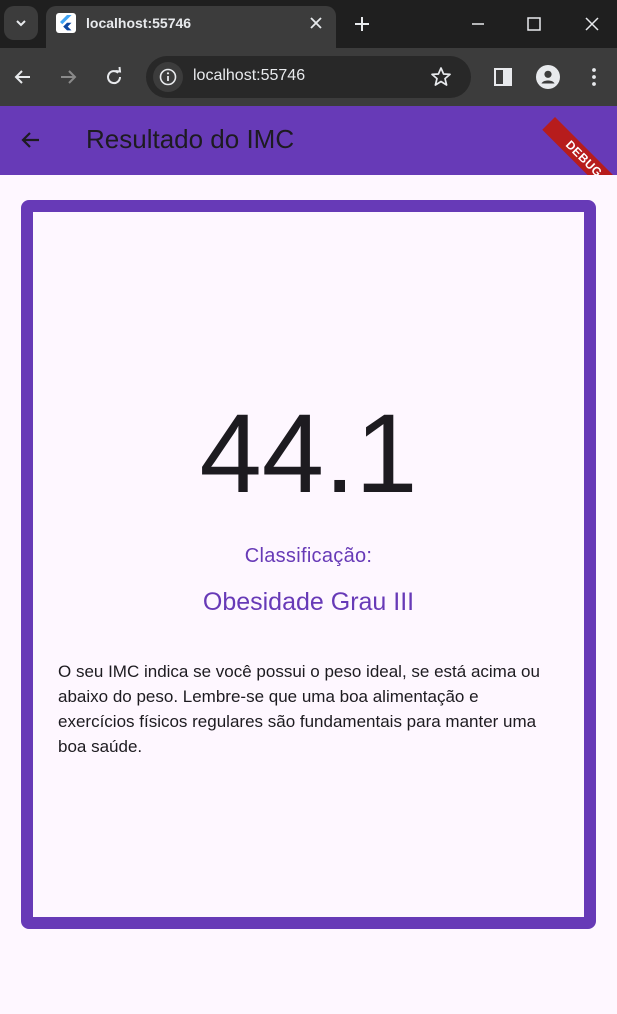  I want to click on classification-value: Obesidade Grau III, so click(308, 602).